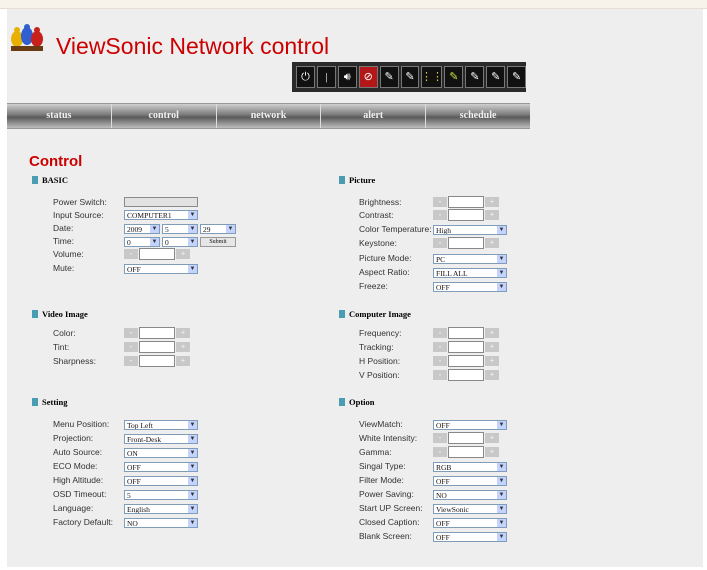 Image resolution: width=707 pixels, height=570 pixels. What do you see at coordinates (440, 347) in the screenshot?
I see `tracking-decrease-button: -` at bounding box center [440, 347].